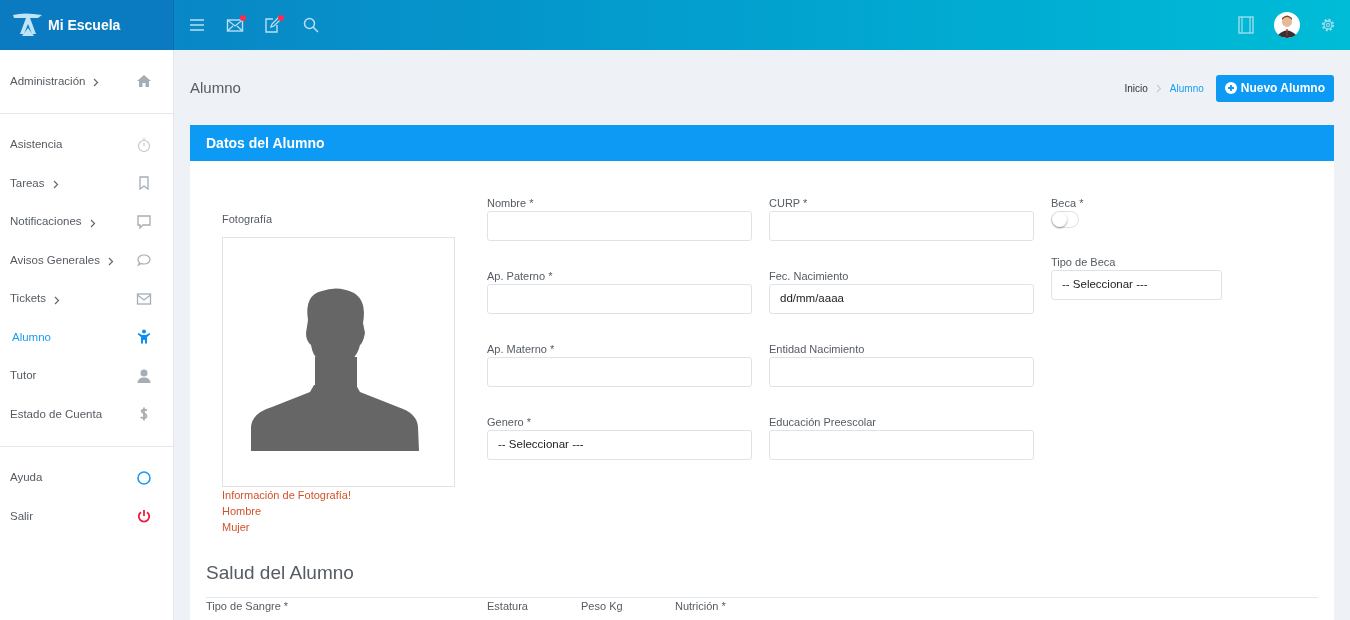 The height and width of the screenshot is (620, 1350). What do you see at coordinates (602, 606) in the screenshot?
I see `field-label: Peso Kg` at bounding box center [602, 606].